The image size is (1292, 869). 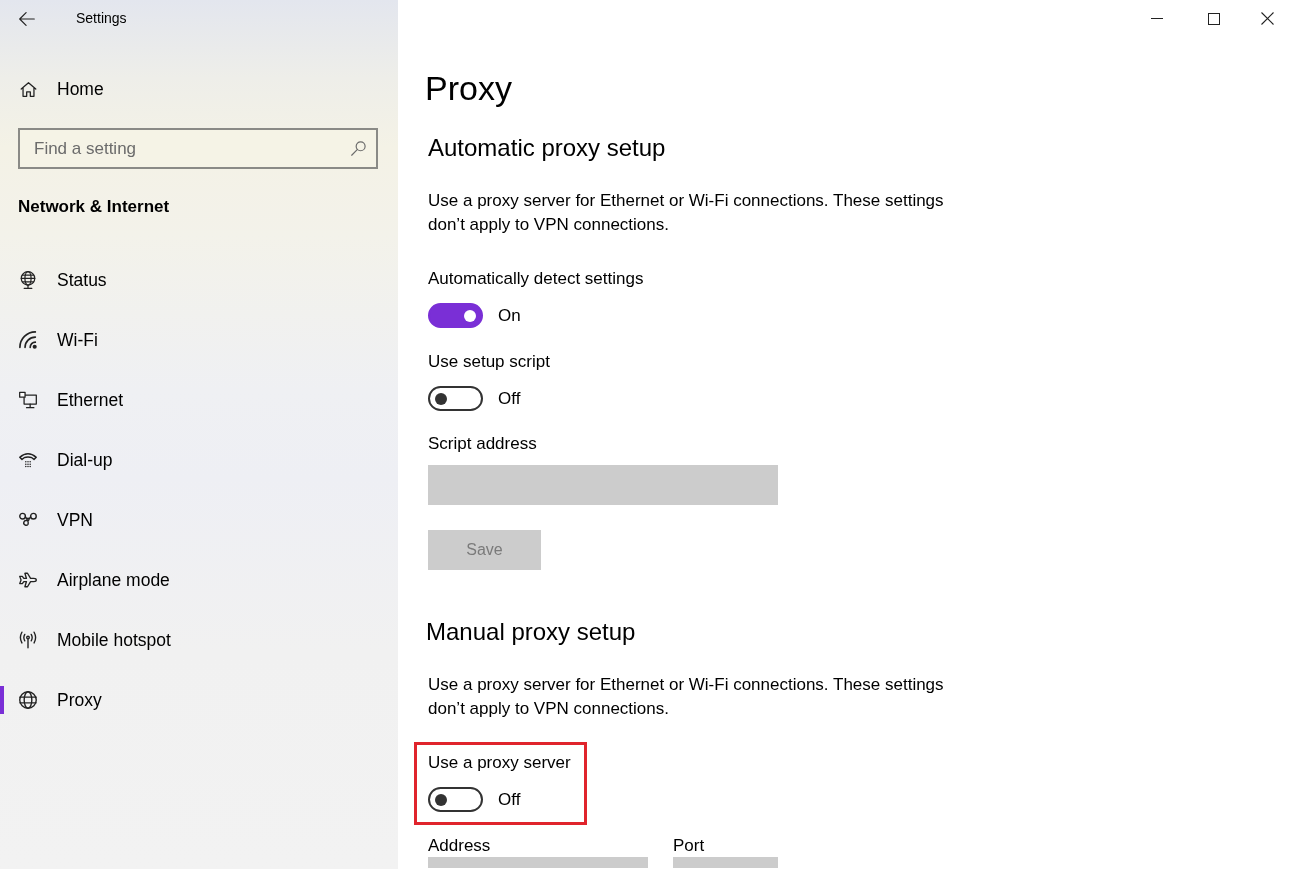 What do you see at coordinates (101, 18) in the screenshot?
I see `app-title: Settings` at bounding box center [101, 18].